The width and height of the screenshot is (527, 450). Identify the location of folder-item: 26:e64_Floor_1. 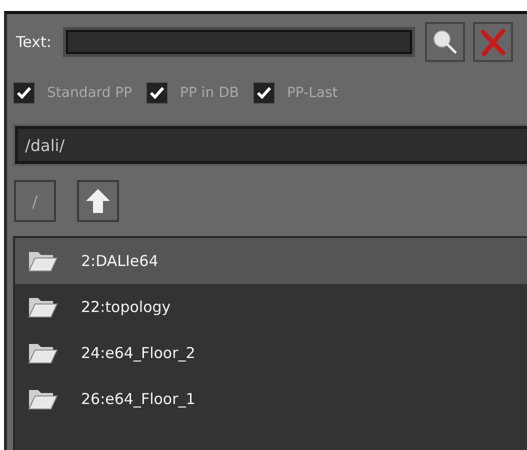
(271, 399).